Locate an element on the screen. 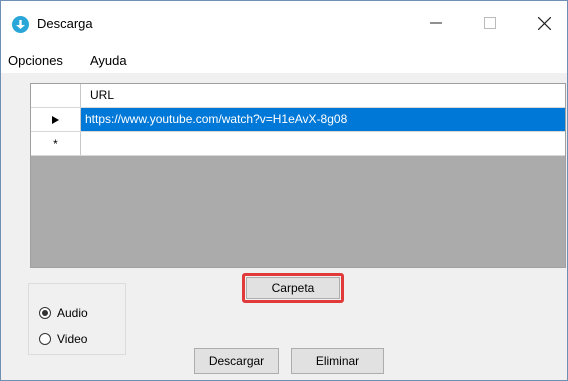  menu-bar: Opciones Ayuda is located at coordinates (284, 59).